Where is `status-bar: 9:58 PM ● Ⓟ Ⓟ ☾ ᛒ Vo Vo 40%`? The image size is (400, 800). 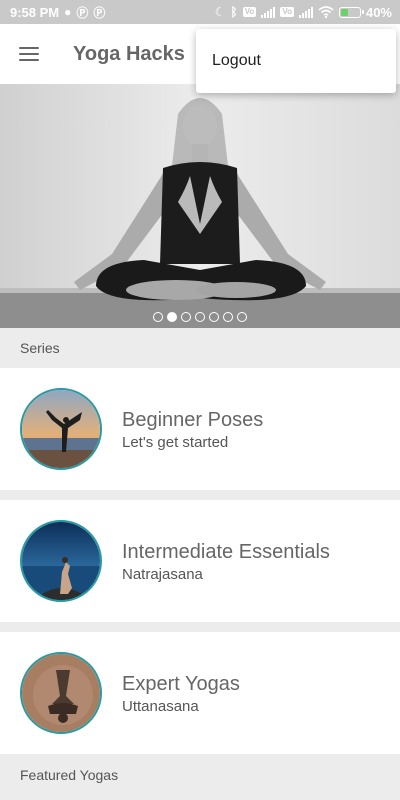
status-bar: 9:58 PM ● Ⓟ Ⓟ ☾ ᛒ Vo Vo 40% is located at coordinates (200, 12).